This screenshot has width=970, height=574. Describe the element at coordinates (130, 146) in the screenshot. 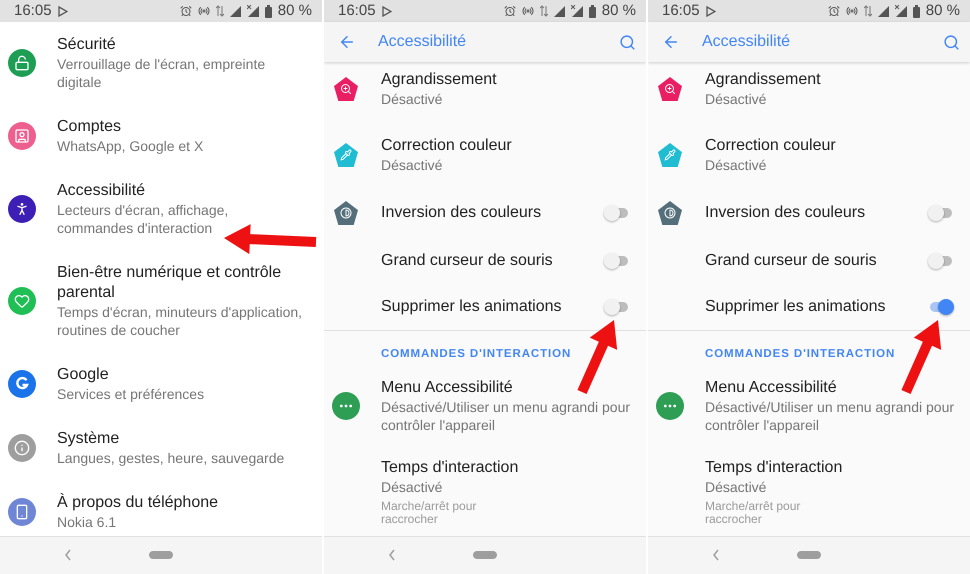

I see `setting-summary: WhatsApp, Google et X` at that location.